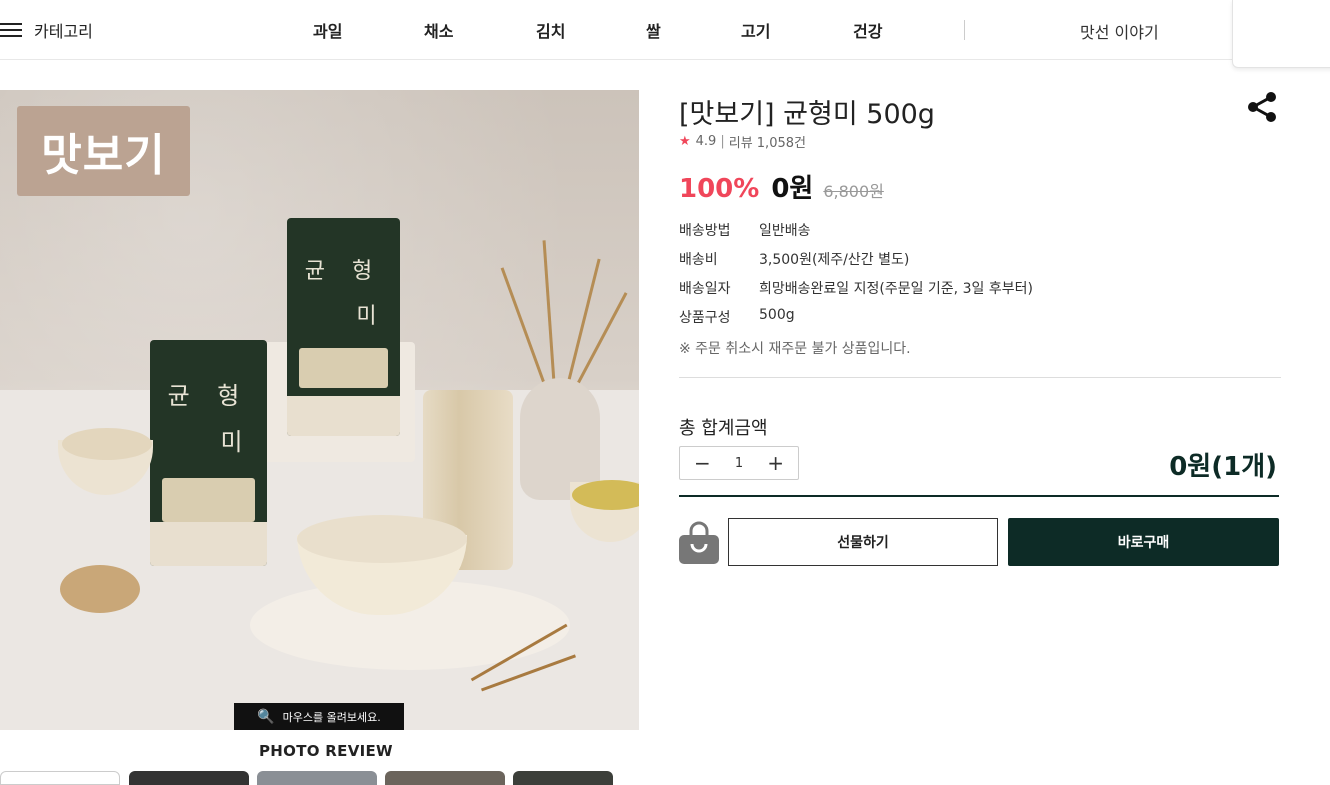 This screenshot has height=785, width=1330. What do you see at coordinates (1143, 542) in the screenshot?
I see `buy-now-button: 바로구매` at bounding box center [1143, 542].